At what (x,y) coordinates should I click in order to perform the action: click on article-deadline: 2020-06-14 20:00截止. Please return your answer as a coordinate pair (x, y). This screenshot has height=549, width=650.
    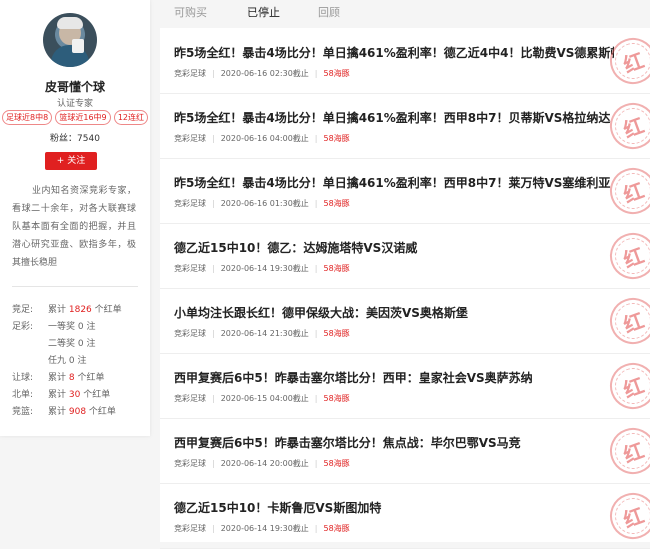
    Looking at the image, I should click on (264, 463).